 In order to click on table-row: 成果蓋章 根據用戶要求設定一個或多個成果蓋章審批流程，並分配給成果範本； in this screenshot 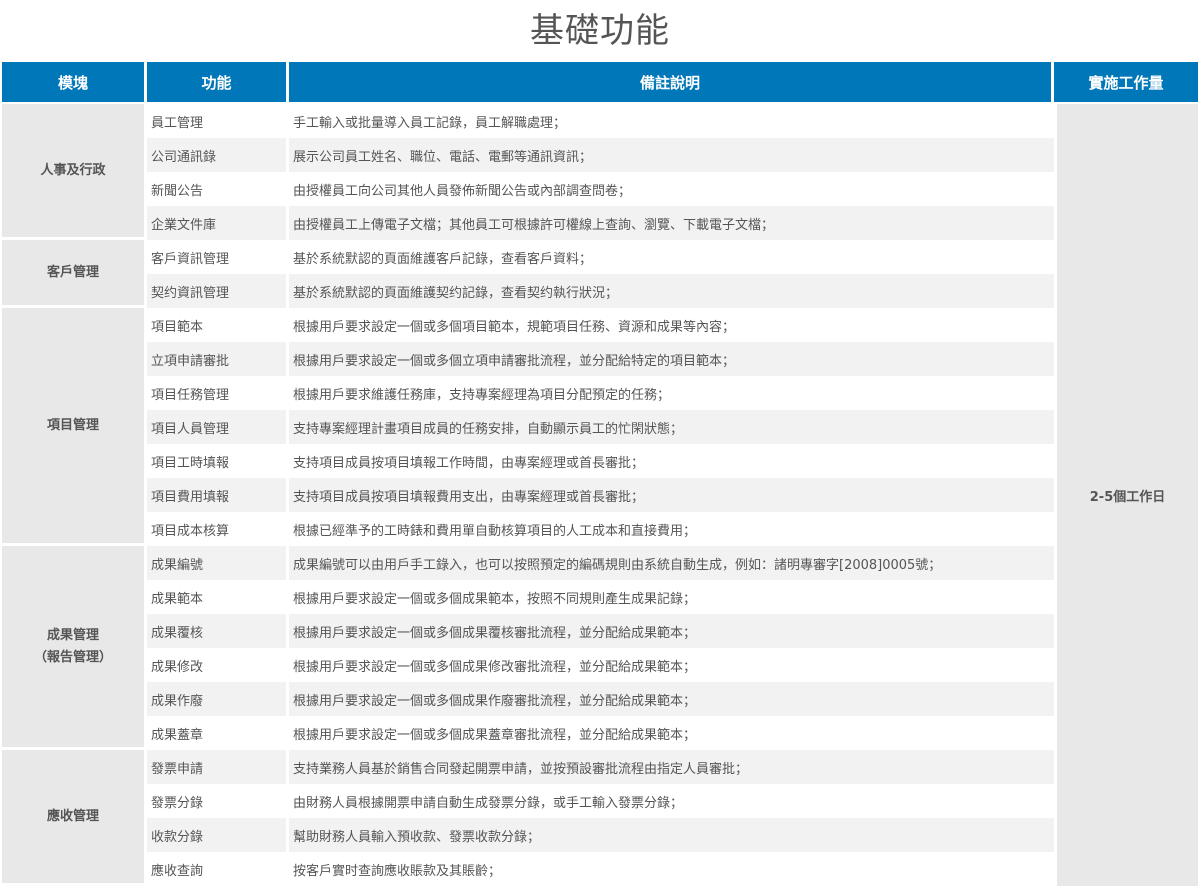, I will do `click(600, 733)`.